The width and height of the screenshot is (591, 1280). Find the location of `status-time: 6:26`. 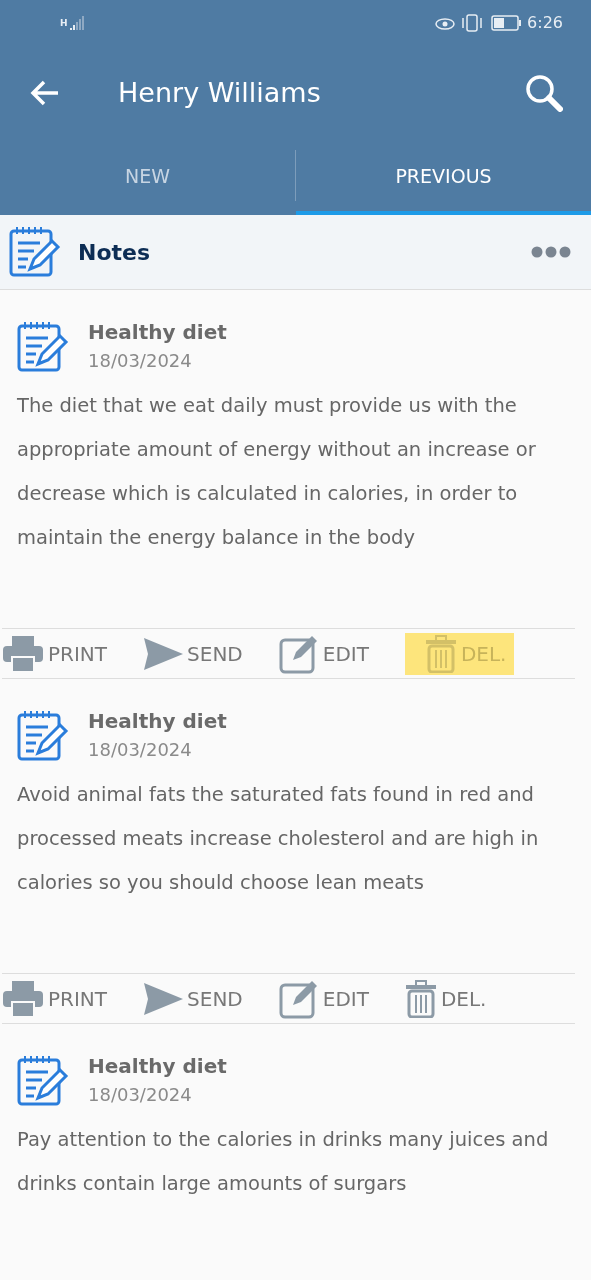

status-time: 6:26 is located at coordinates (545, 22).